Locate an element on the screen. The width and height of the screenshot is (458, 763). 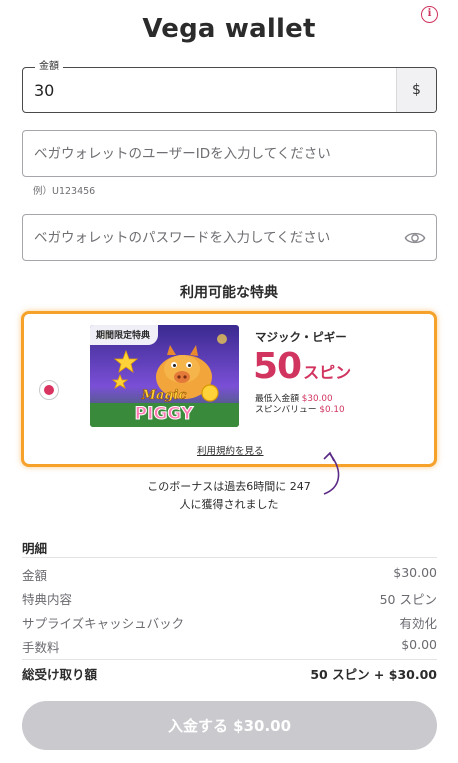
breakdown-row-value: 有効化 is located at coordinates (418, 623).